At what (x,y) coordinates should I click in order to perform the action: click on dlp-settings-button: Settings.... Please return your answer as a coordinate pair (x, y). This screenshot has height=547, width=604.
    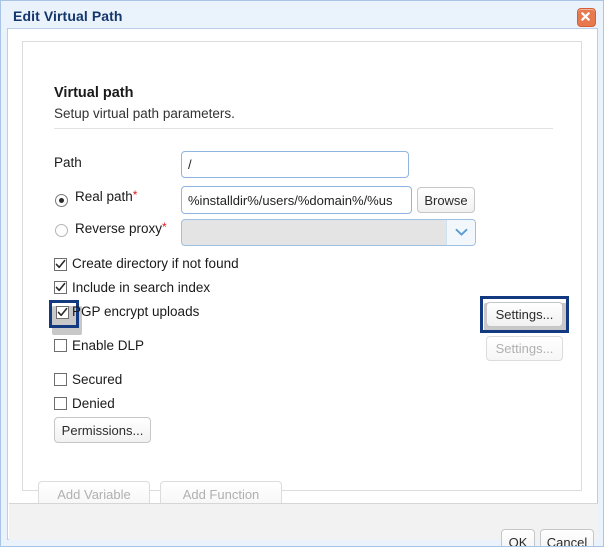
    Looking at the image, I should click on (524, 348).